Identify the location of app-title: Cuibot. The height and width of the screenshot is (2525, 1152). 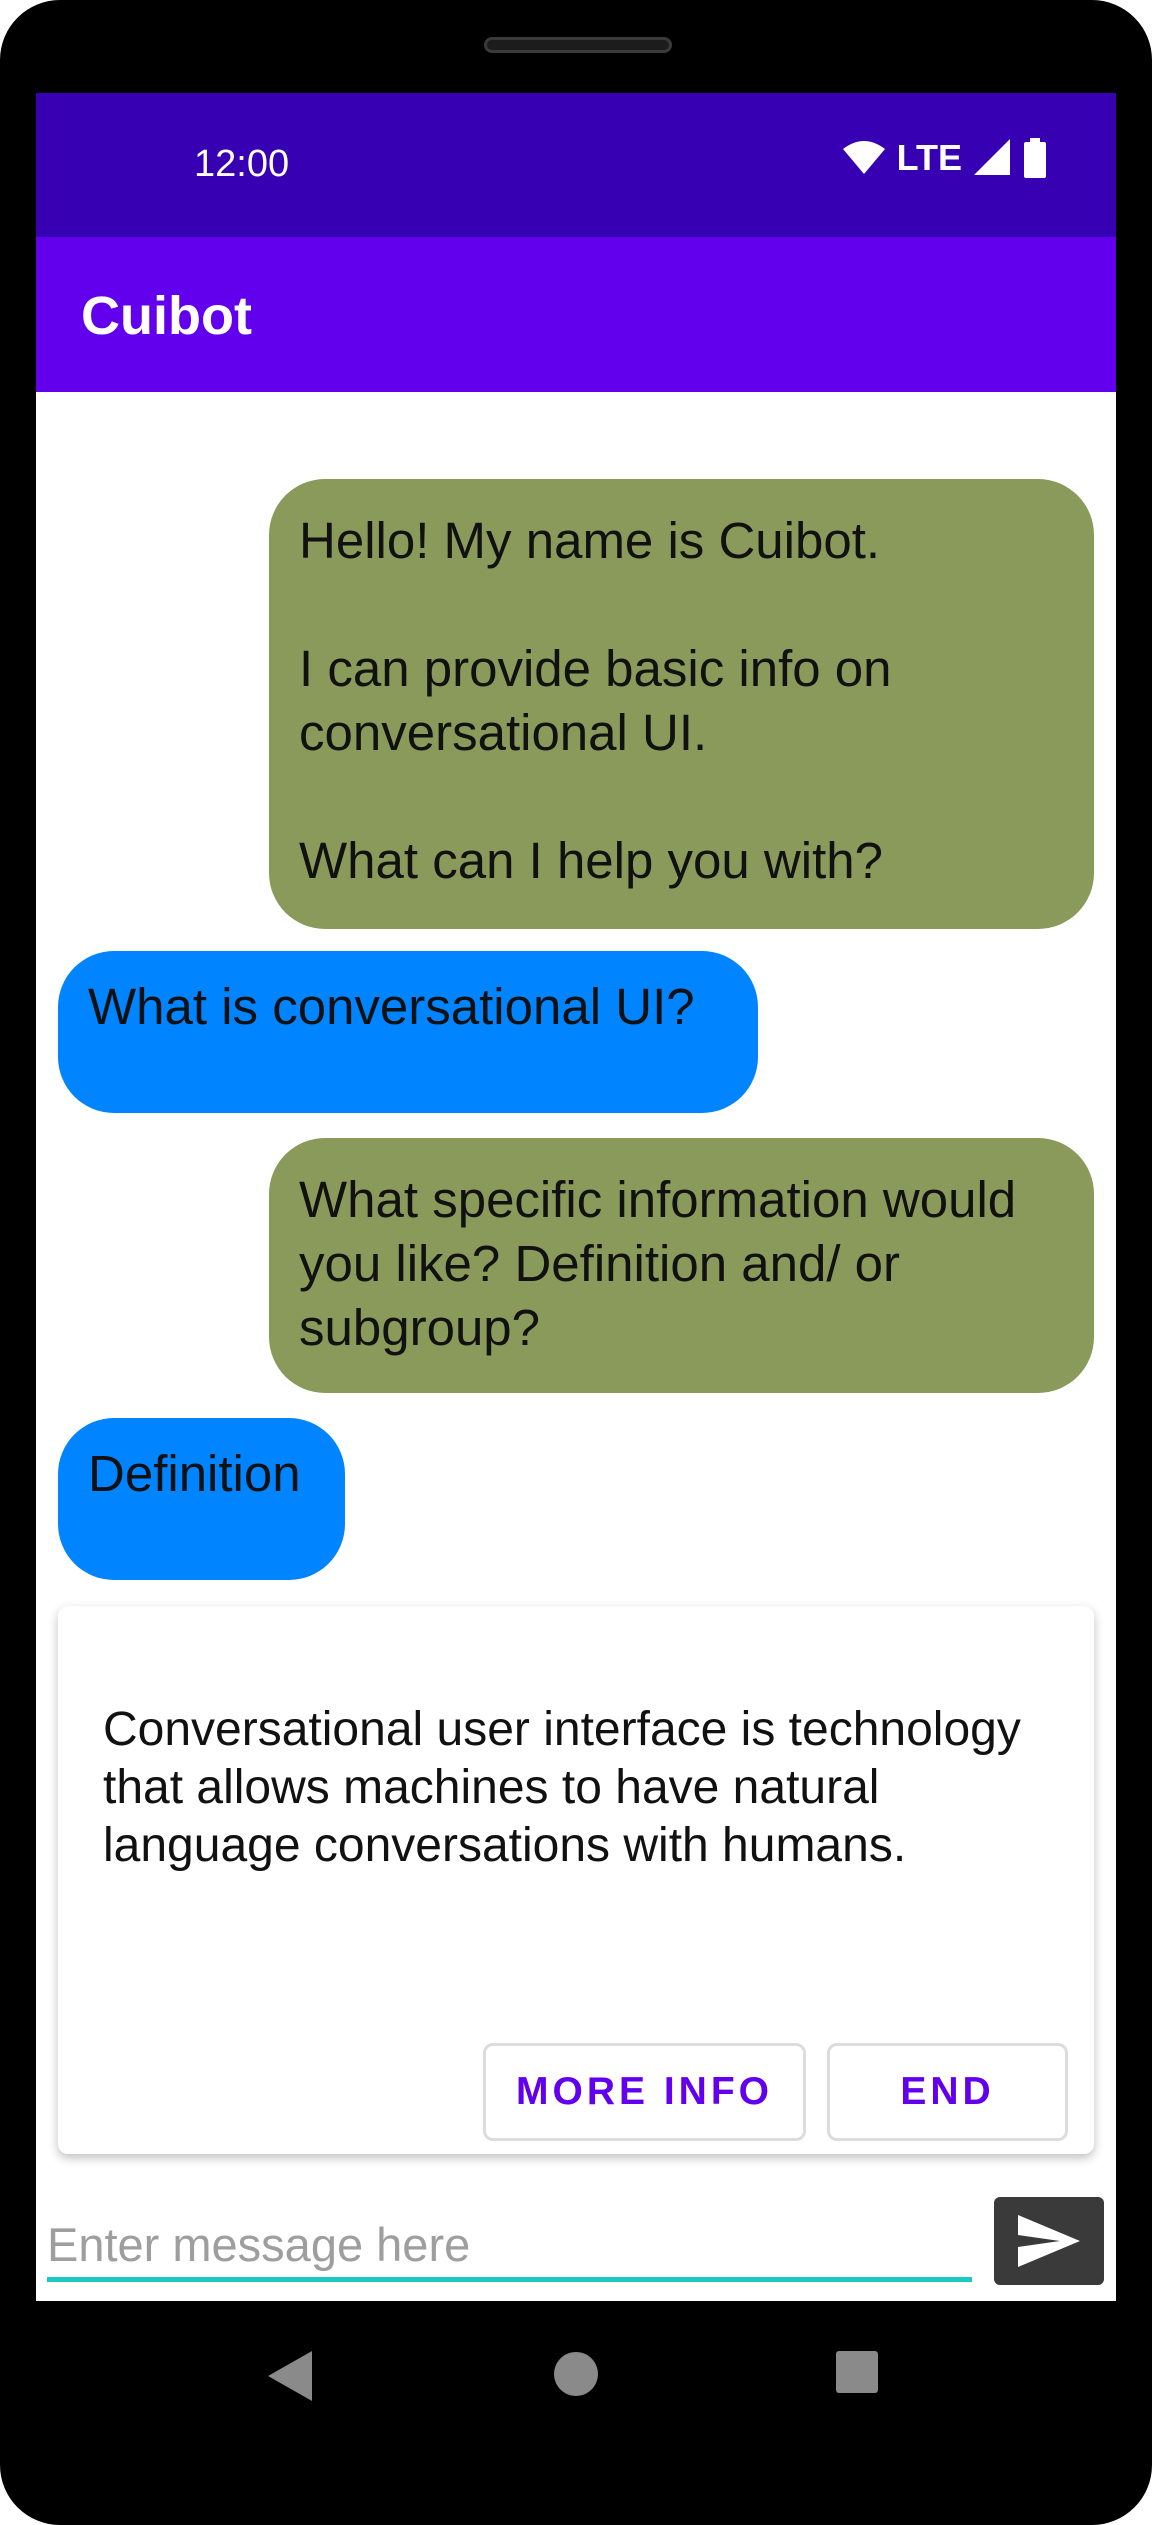
(166, 316).